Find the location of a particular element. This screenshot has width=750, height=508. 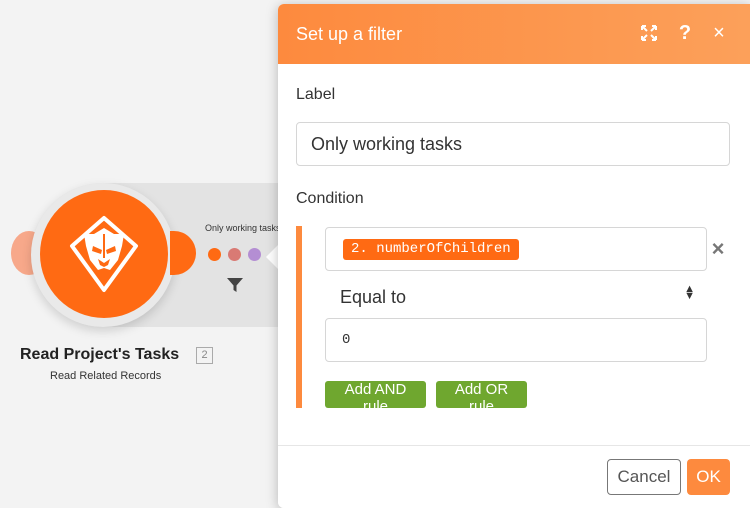

lion-shield-icon is located at coordinates (104, 254).